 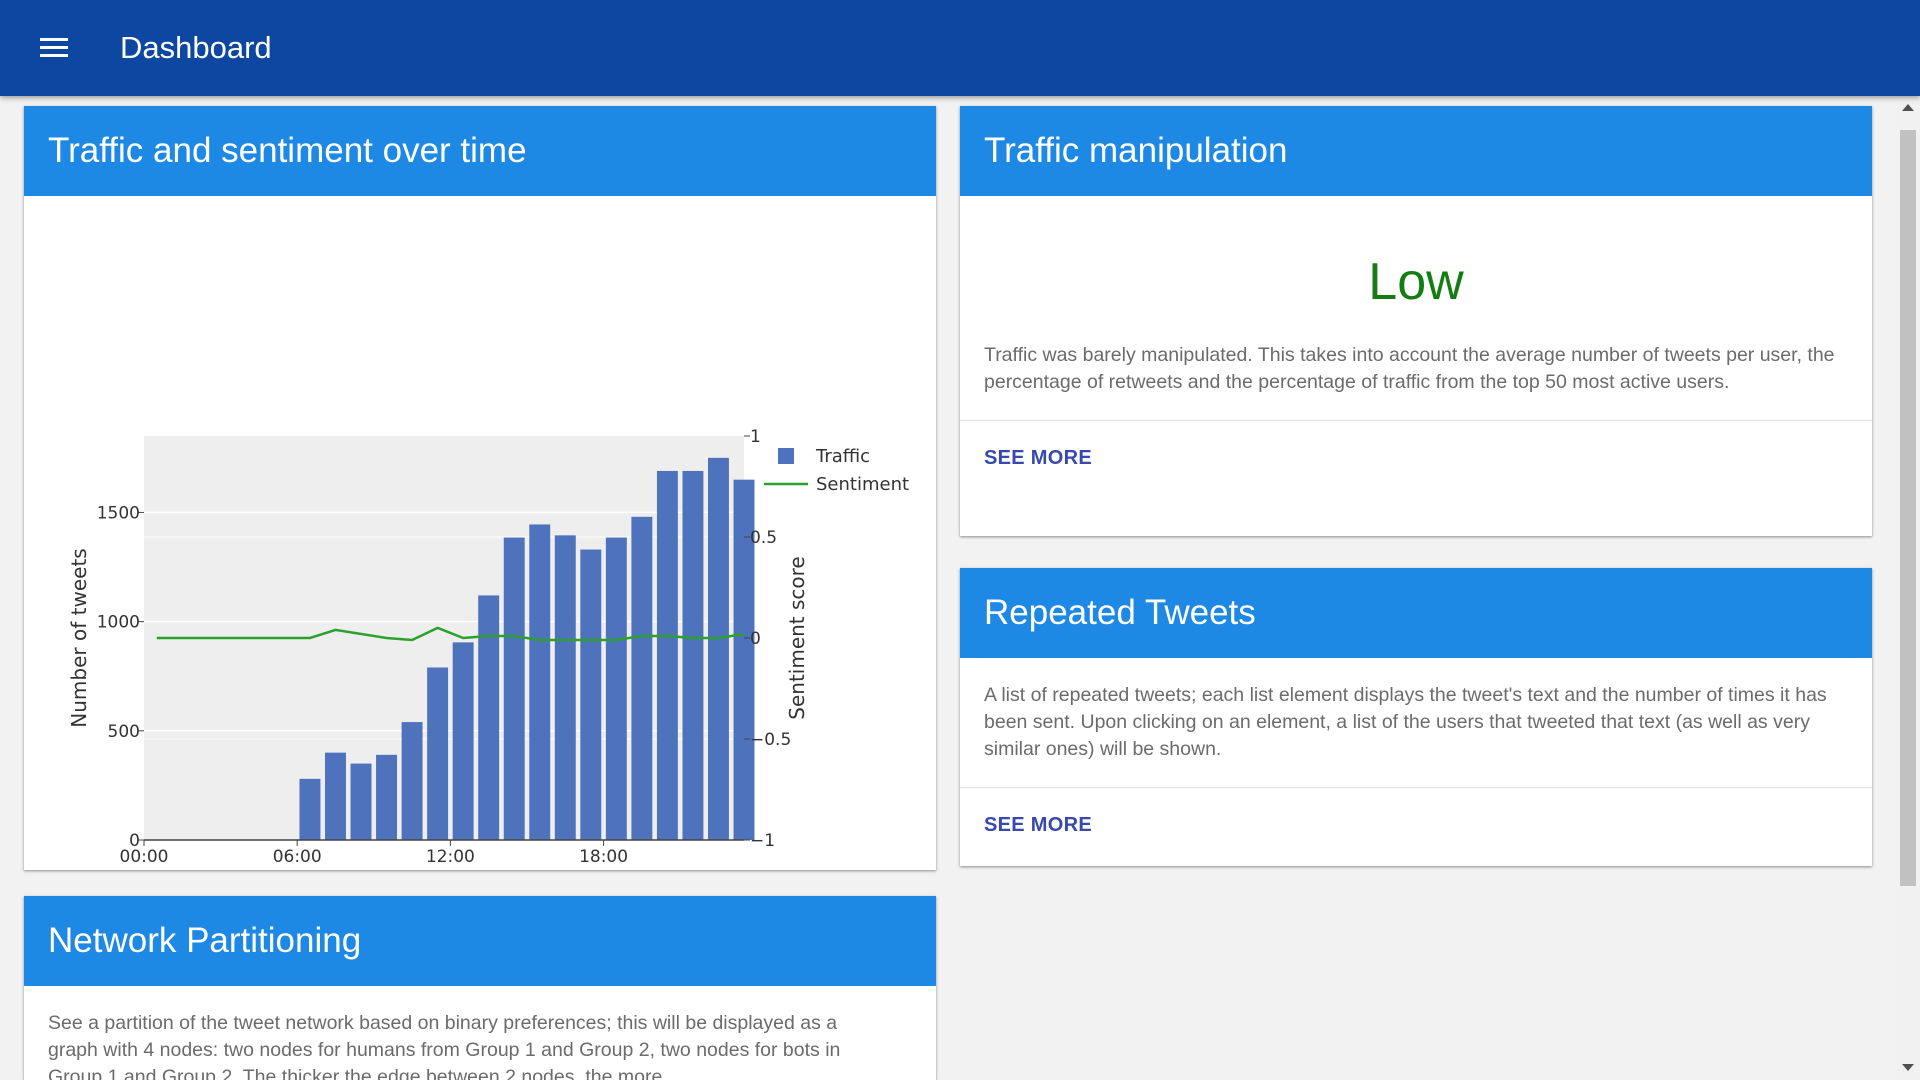 I want to click on y2-tick-label: 0, so click(x=755, y=639).